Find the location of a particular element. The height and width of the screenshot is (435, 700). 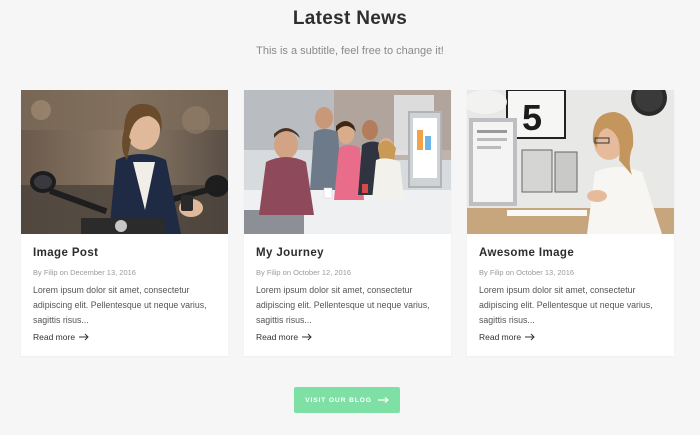

team-meeting-photo is located at coordinates (347, 162).